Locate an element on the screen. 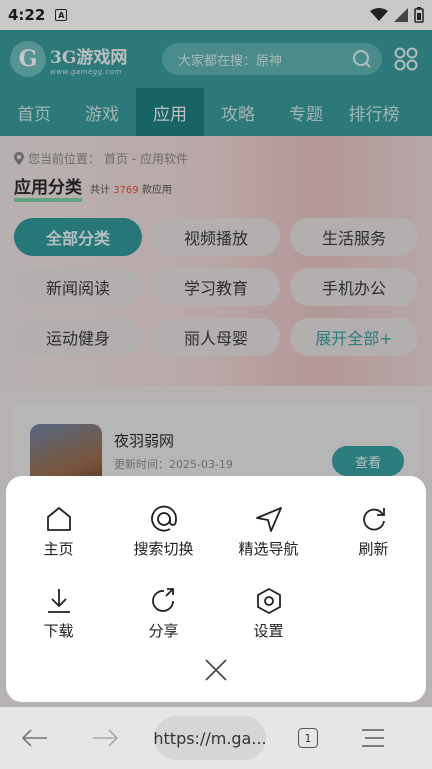 The width and height of the screenshot is (432, 769). menu-settings: 设置 is located at coordinates (268, 619).